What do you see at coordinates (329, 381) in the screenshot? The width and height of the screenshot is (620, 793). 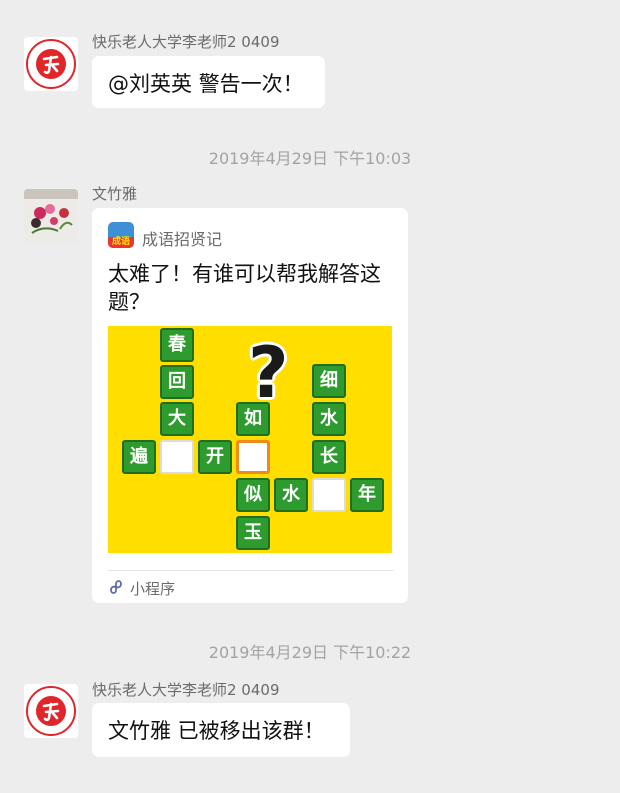 I see `puzzle-tile: 细` at bounding box center [329, 381].